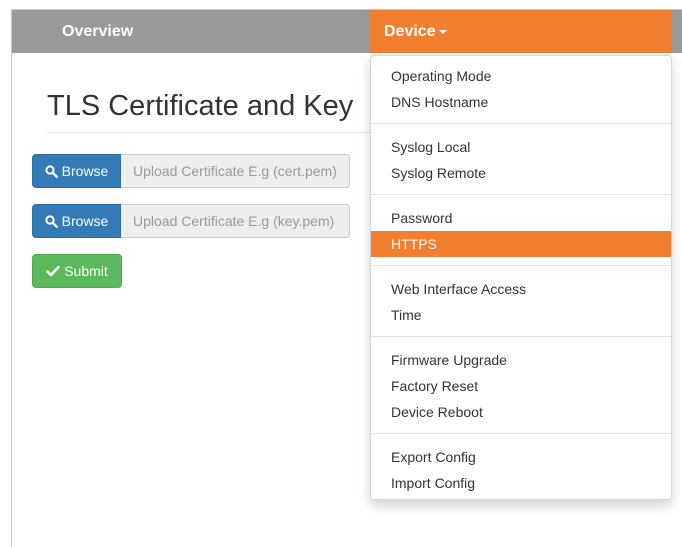 The image size is (682, 547). Describe the element at coordinates (235, 221) in the screenshot. I see `key-file-input: Upload Certificate E.g (key.pem)` at that location.